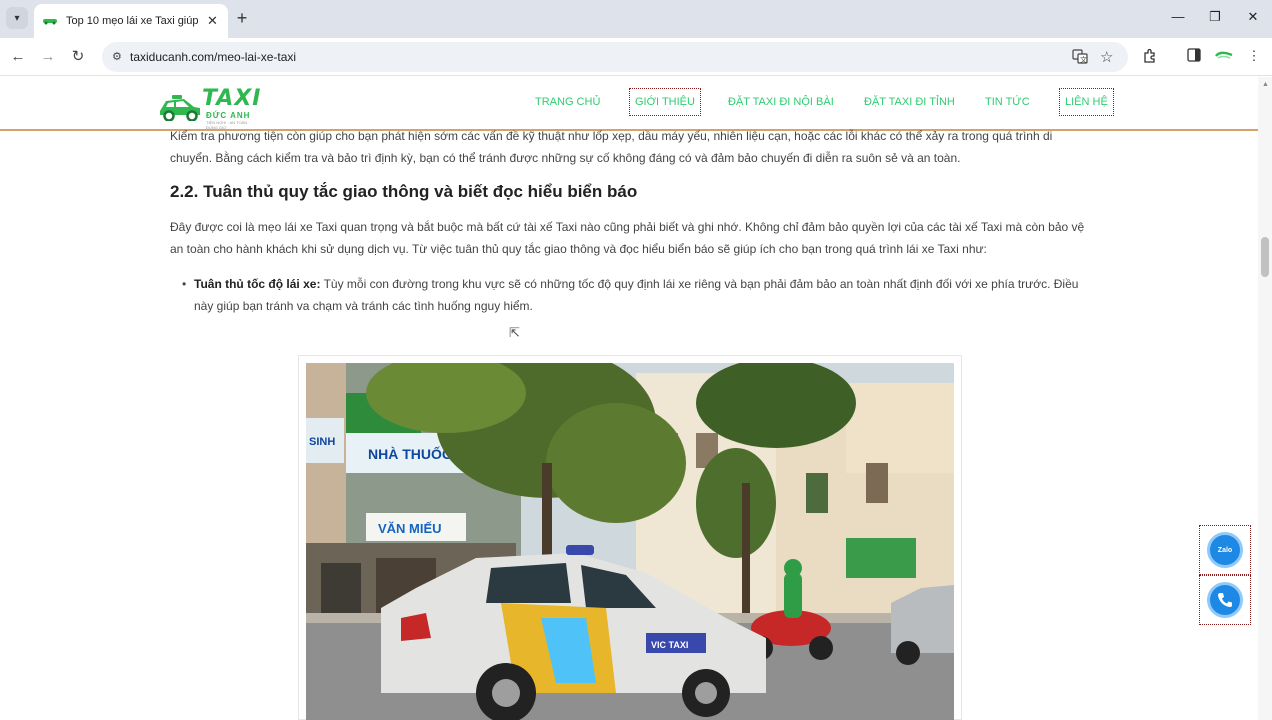 Image resolution: width=1272 pixels, height=720 pixels. Describe the element at coordinates (48, 57) in the screenshot. I see `forward-icon: →` at that location.